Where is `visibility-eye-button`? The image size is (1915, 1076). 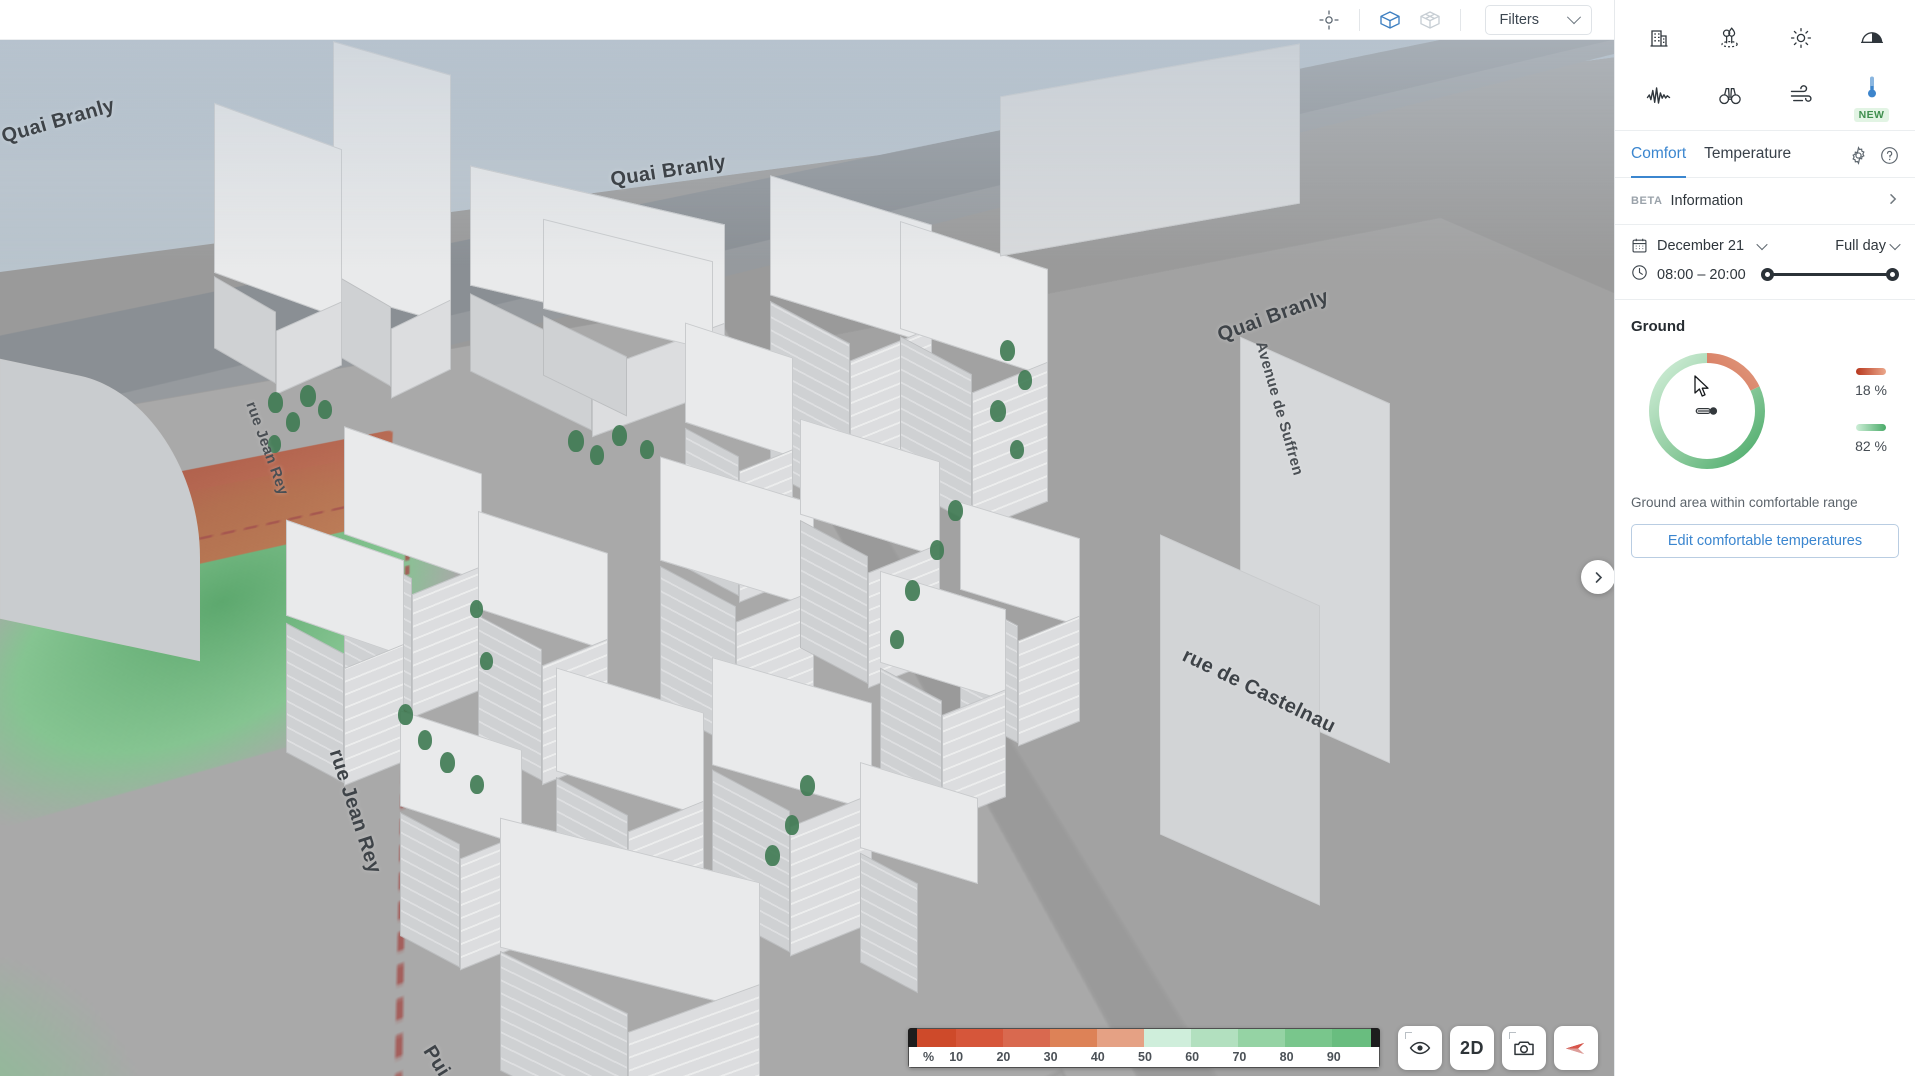 visibility-eye-button is located at coordinates (1420, 1048).